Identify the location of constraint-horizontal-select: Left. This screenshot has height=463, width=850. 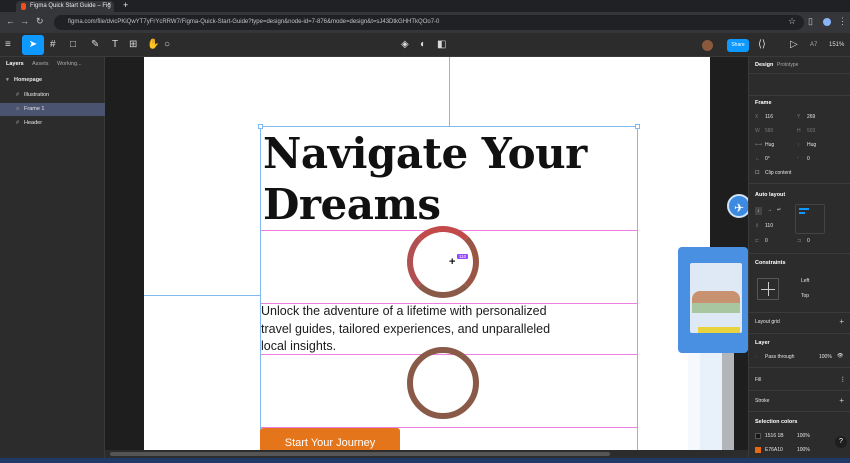
(805, 281).